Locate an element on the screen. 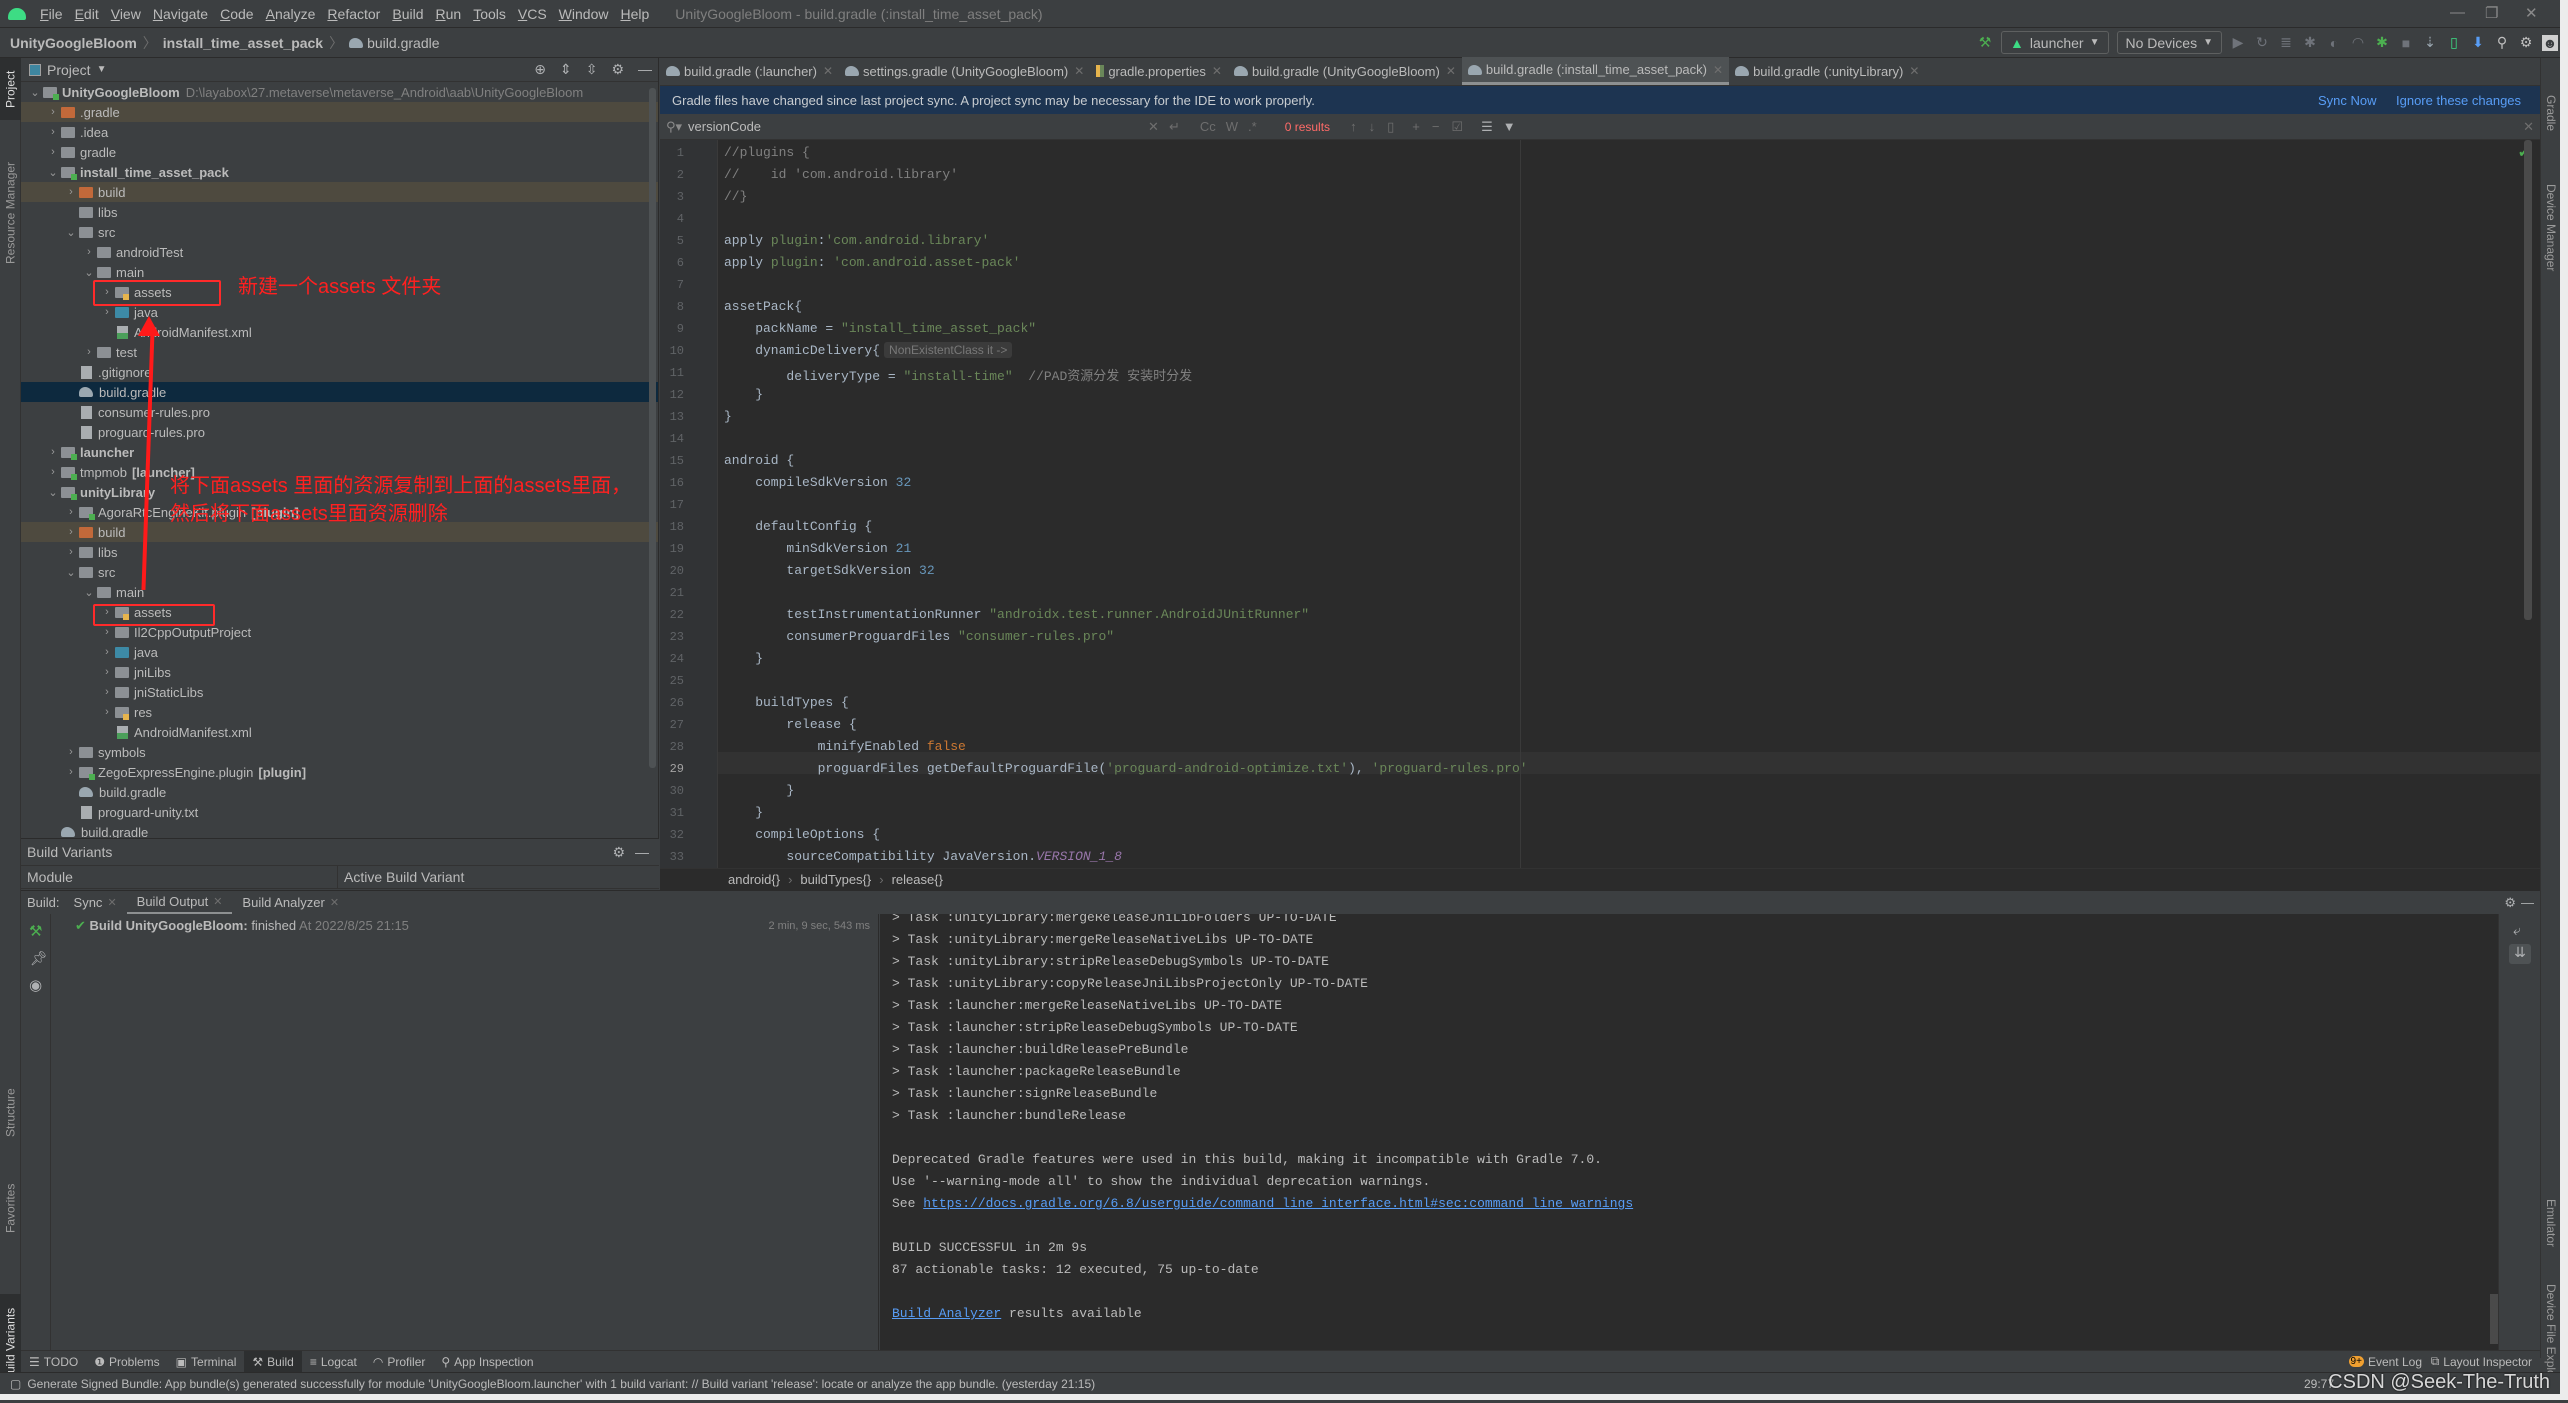 The width and height of the screenshot is (2568, 1403). menu-tools: Tools is located at coordinates (489, 14).